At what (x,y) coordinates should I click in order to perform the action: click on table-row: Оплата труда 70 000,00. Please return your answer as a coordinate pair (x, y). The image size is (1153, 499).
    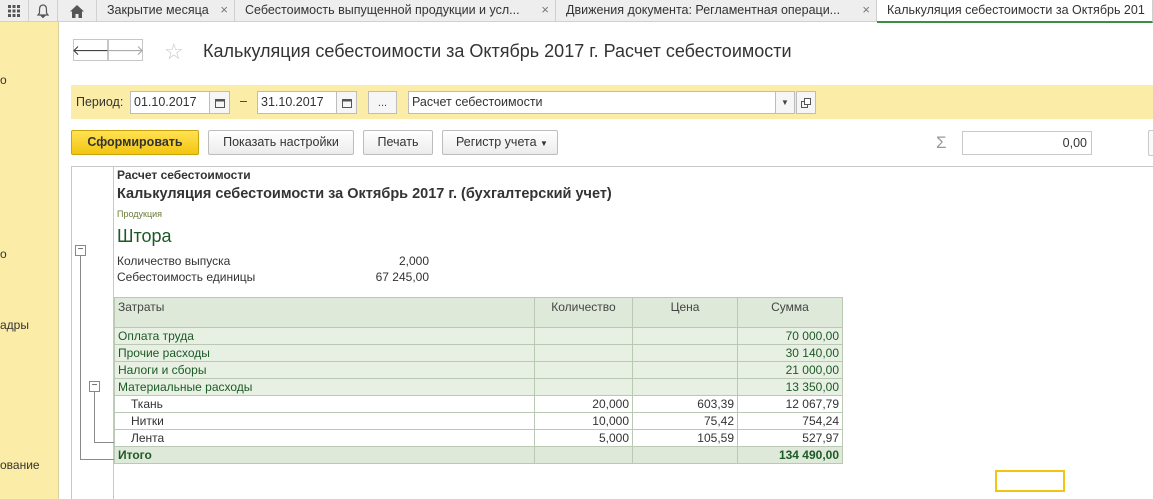
    Looking at the image, I should click on (478, 336).